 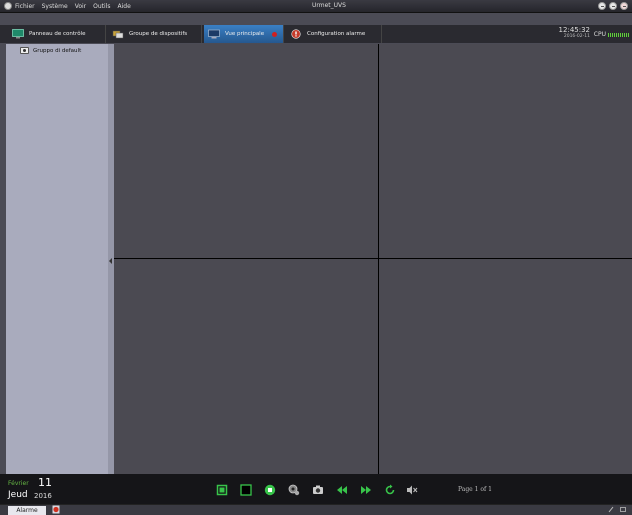 I want to click on tab-label: Groupe de dispositifs, so click(x=158, y=34).